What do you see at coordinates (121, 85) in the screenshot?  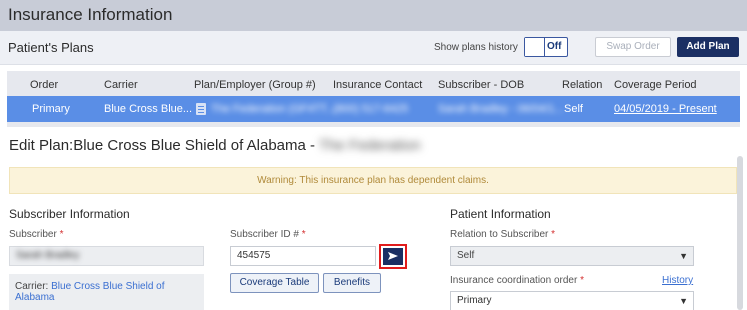 I see `column-header-carrier: Carrier` at bounding box center [121, 85].